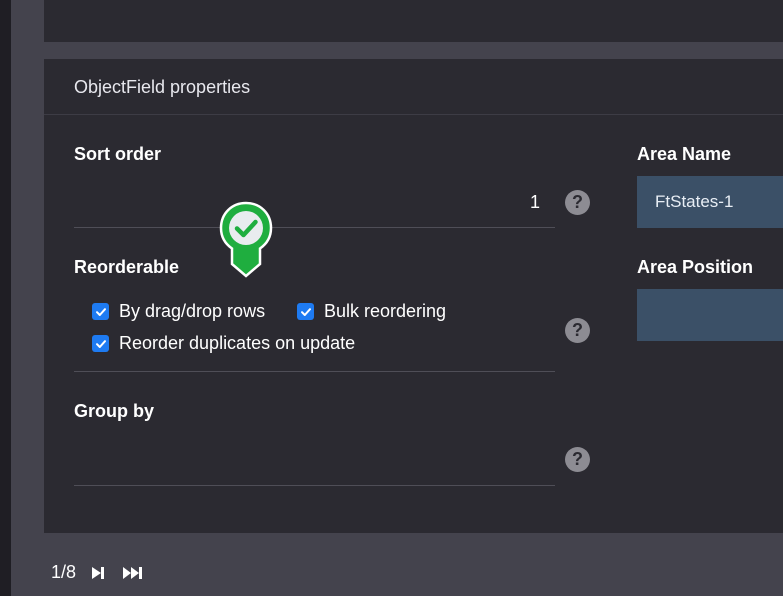 This screenshot has height=596, width=783. What do you see at coordinates (710, 315) in the screenshot?
I see `area-position-input` at bounding box center [710, 315].